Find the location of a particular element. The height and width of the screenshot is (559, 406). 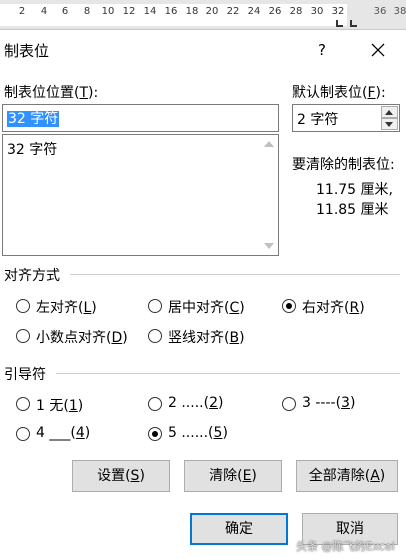

ruler-tick: 32 is located at coordinates (338, 11).